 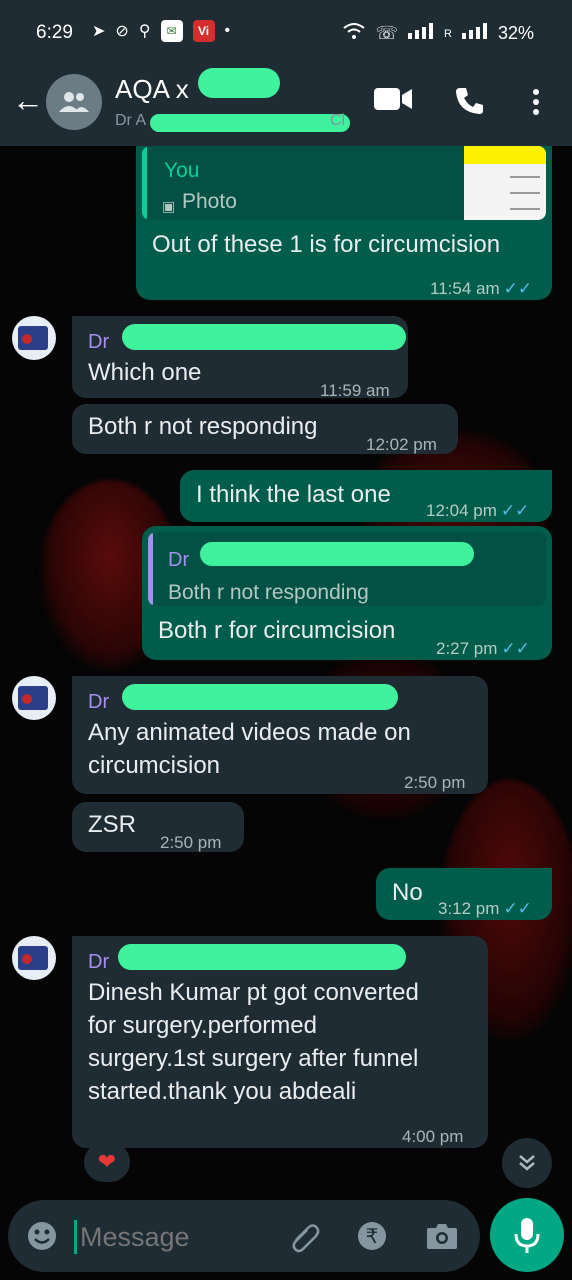 I want to click on voice-message-button, so click(x=527, y=1235).